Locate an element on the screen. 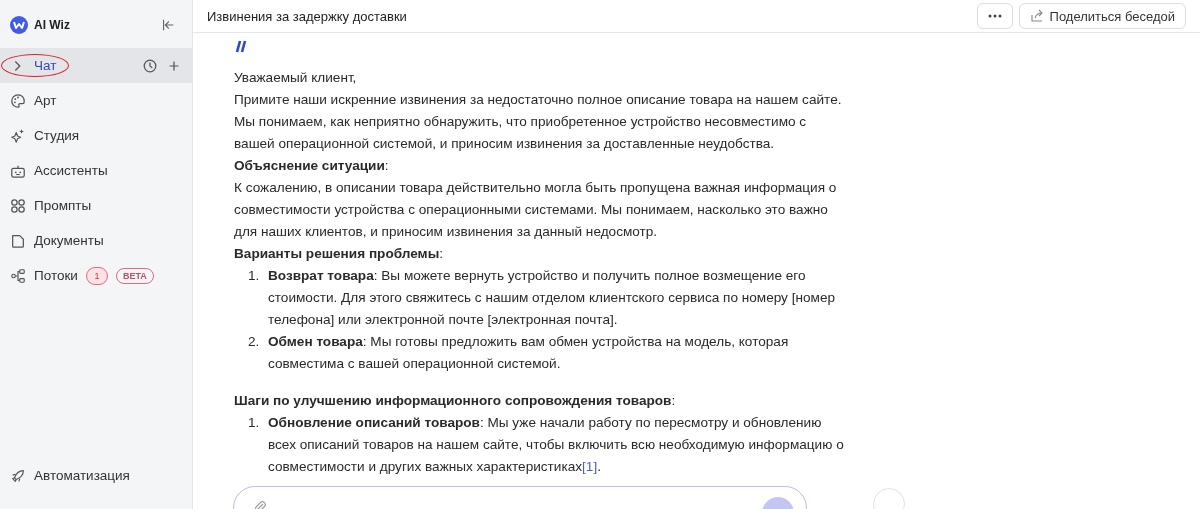 This screenshot has width=1200, height=509. flow-icon is located at coordinates (18, 275).